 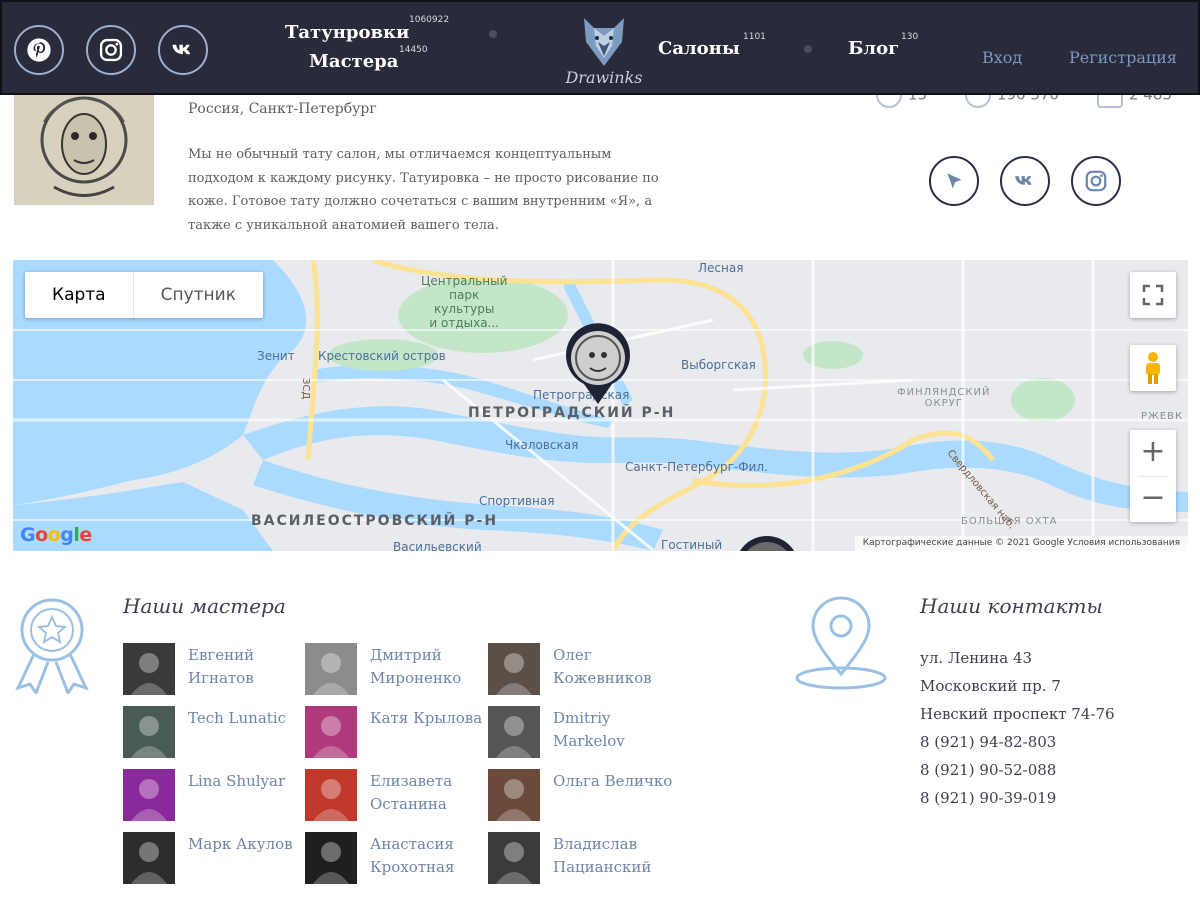 What do you see at coordinates (429, 20) in the screenshot?
I see `nav-tattoos-count: 1060922` at bounding box center [429, 20].